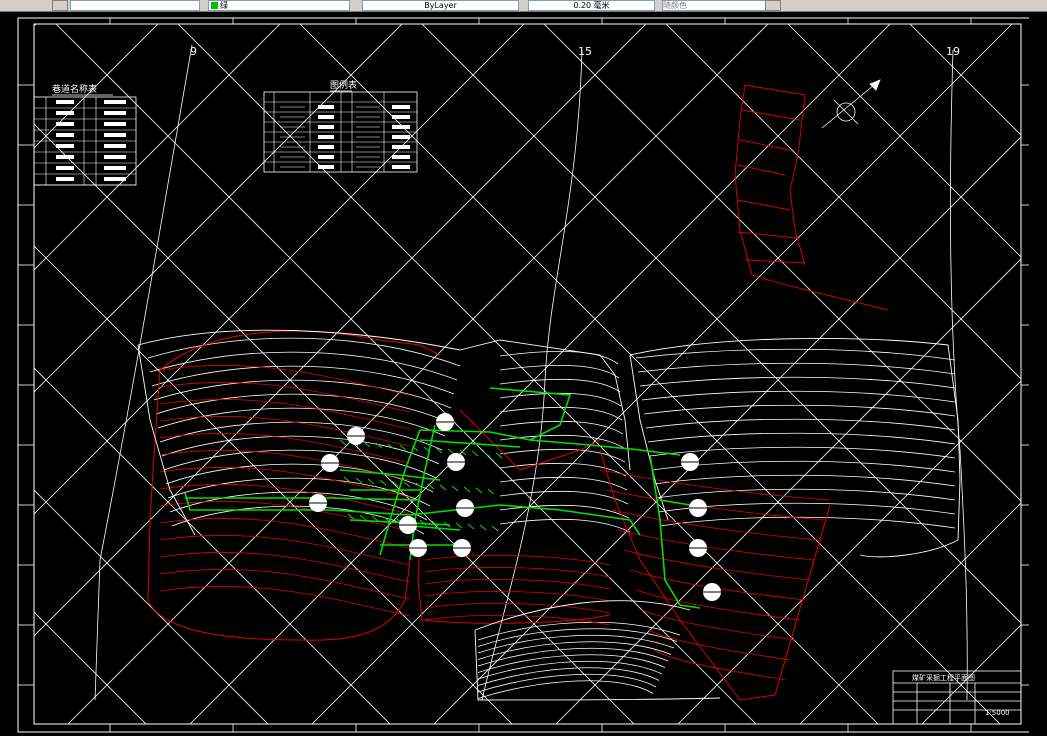 The height and width of the screenshot is (736, 1047). Describe the element at coordinates (224, 5) in the screenshot. I see `color-value: 绿` at that location.